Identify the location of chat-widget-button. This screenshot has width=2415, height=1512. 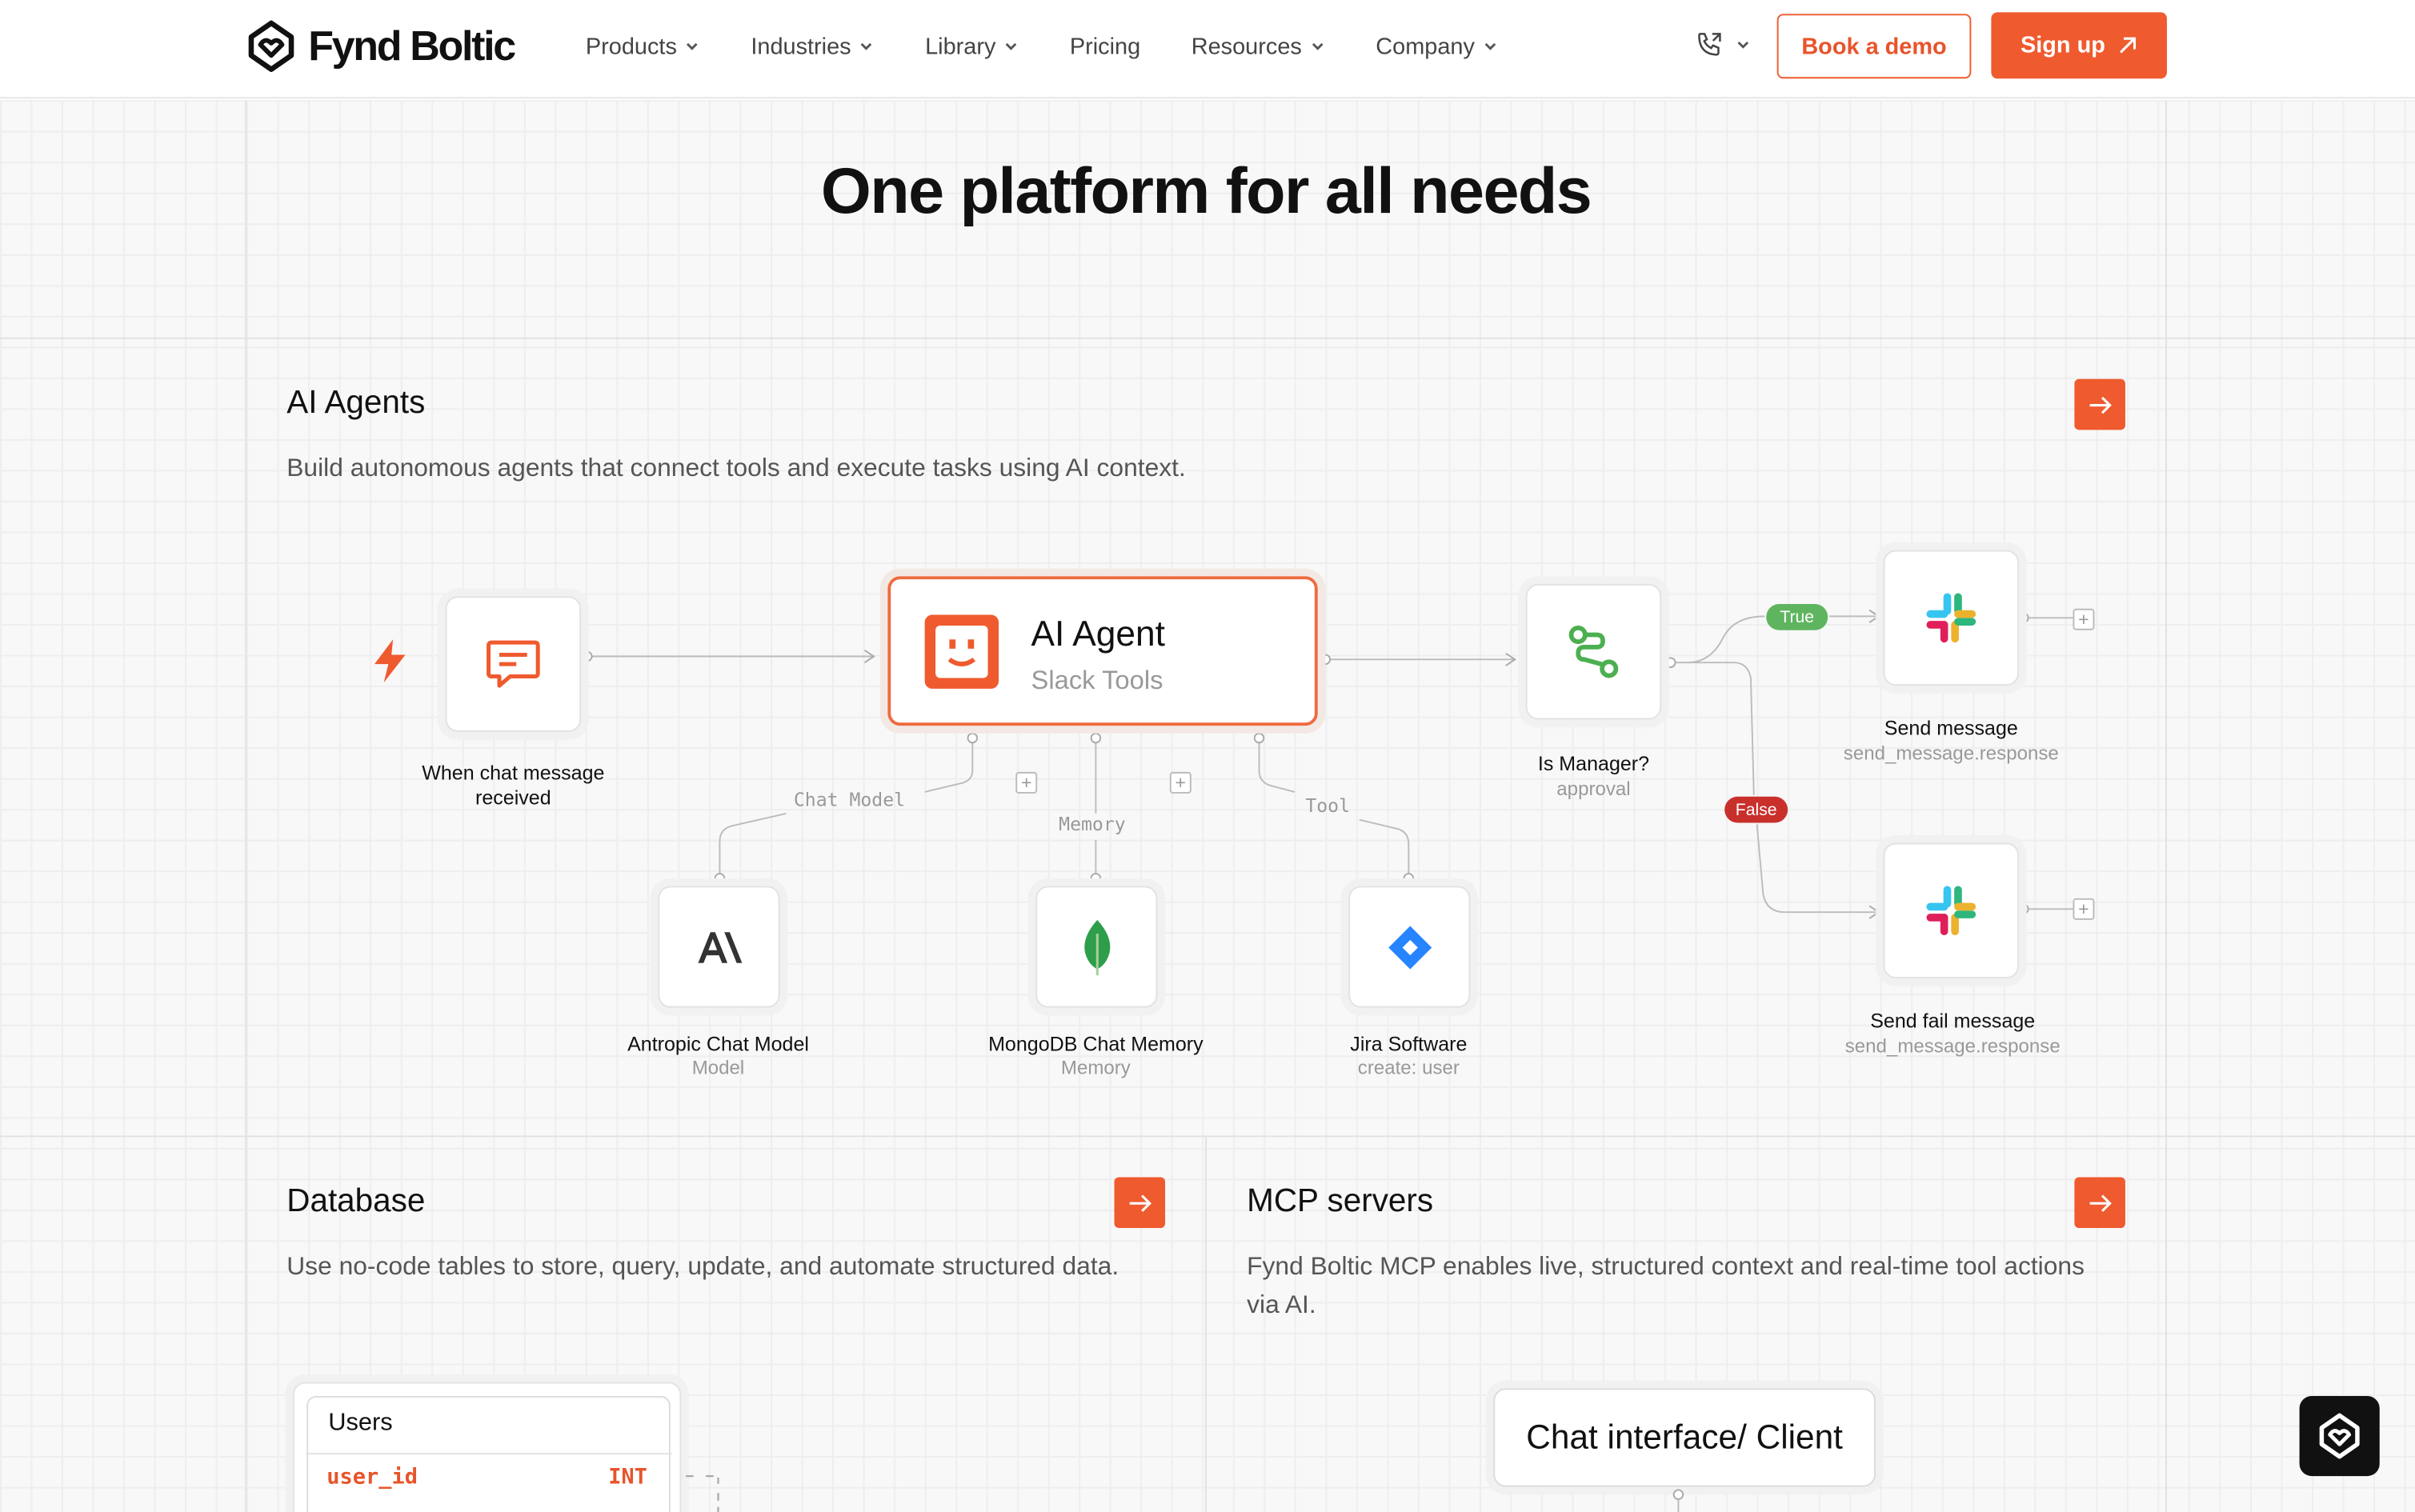
(2339, 1436).